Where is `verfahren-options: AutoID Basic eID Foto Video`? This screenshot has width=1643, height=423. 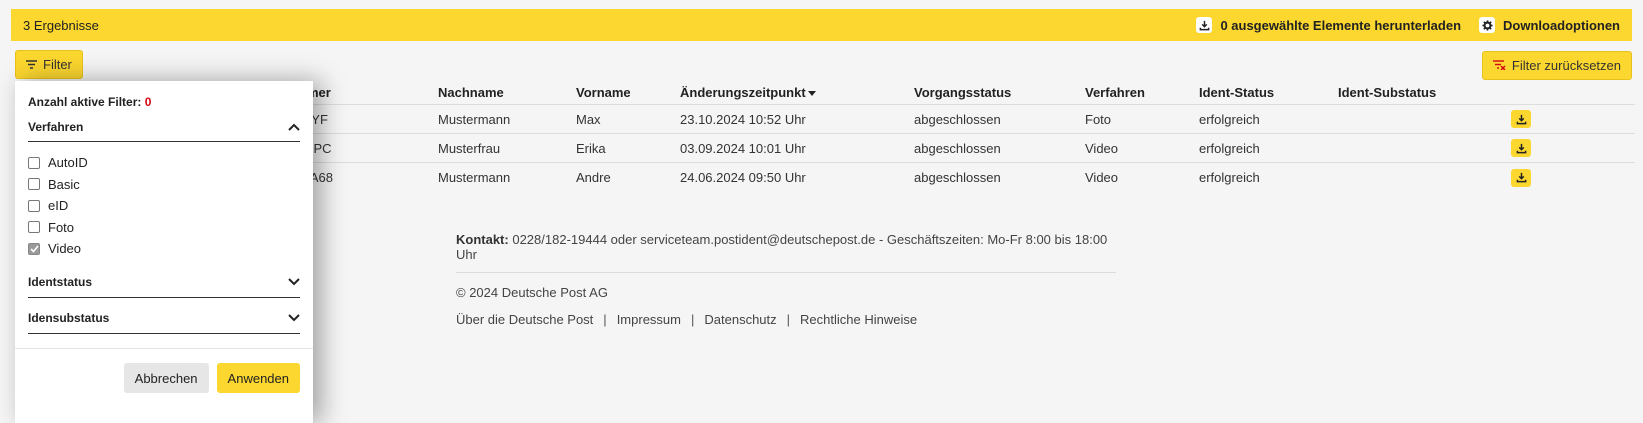
verfahren-options: AutoID Basic eID Foto Video is located at coordinates (164, 202).